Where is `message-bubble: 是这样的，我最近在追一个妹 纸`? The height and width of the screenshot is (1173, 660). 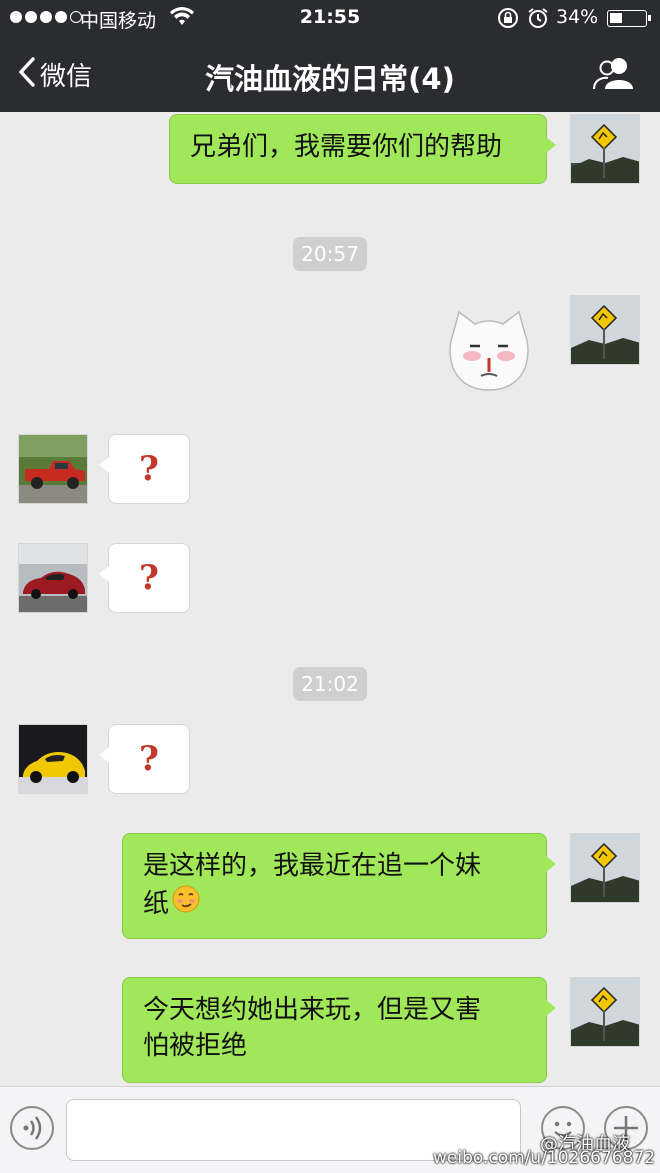 message-bubble: 是这样的，我最近在追一个妹 纸 is located at coordinates (339, 886).